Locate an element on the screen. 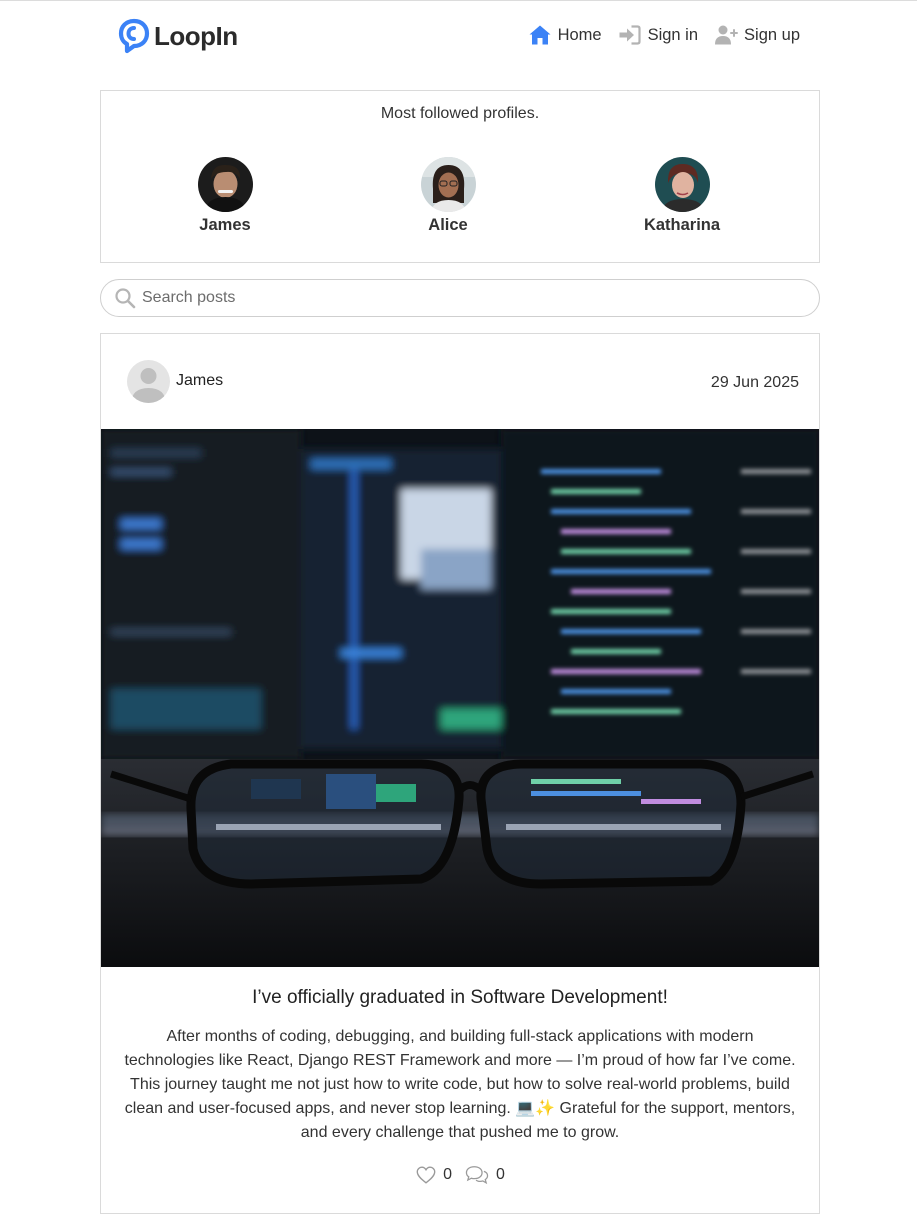 This screenshot has width=917, height=1223. nav-sign-up-label: Sign up is located at coordinates (772, 34).